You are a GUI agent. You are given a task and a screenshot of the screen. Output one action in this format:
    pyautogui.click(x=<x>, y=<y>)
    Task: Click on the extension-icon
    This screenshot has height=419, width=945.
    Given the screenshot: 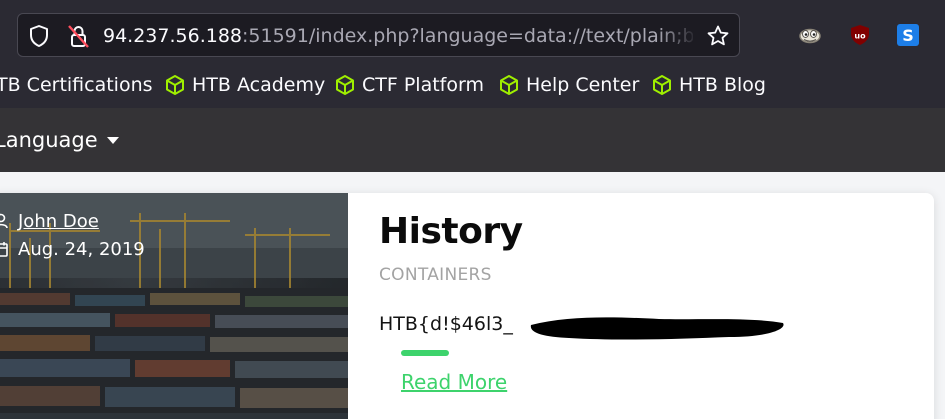 What is the action you would take?
    pyautogui.click(x=810, y=35)
    